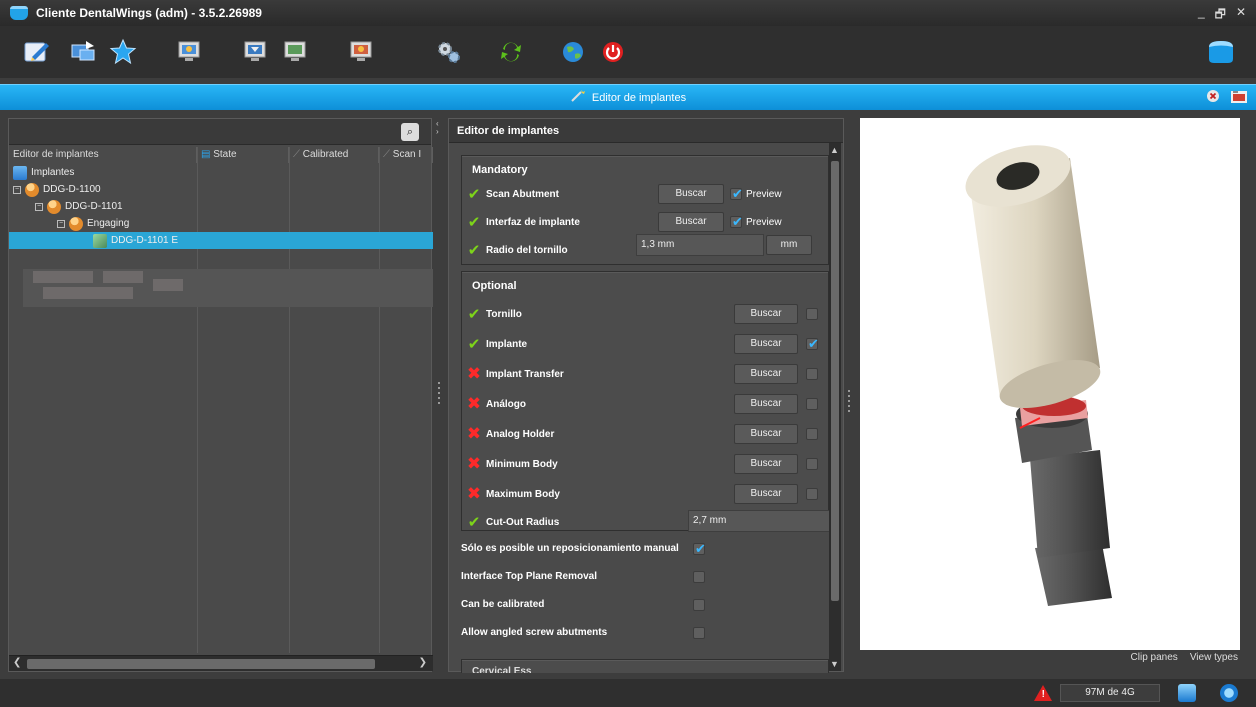  Describe the element at coordinates (511, 52) in the screenshot. I see `sync-icon` at that location.